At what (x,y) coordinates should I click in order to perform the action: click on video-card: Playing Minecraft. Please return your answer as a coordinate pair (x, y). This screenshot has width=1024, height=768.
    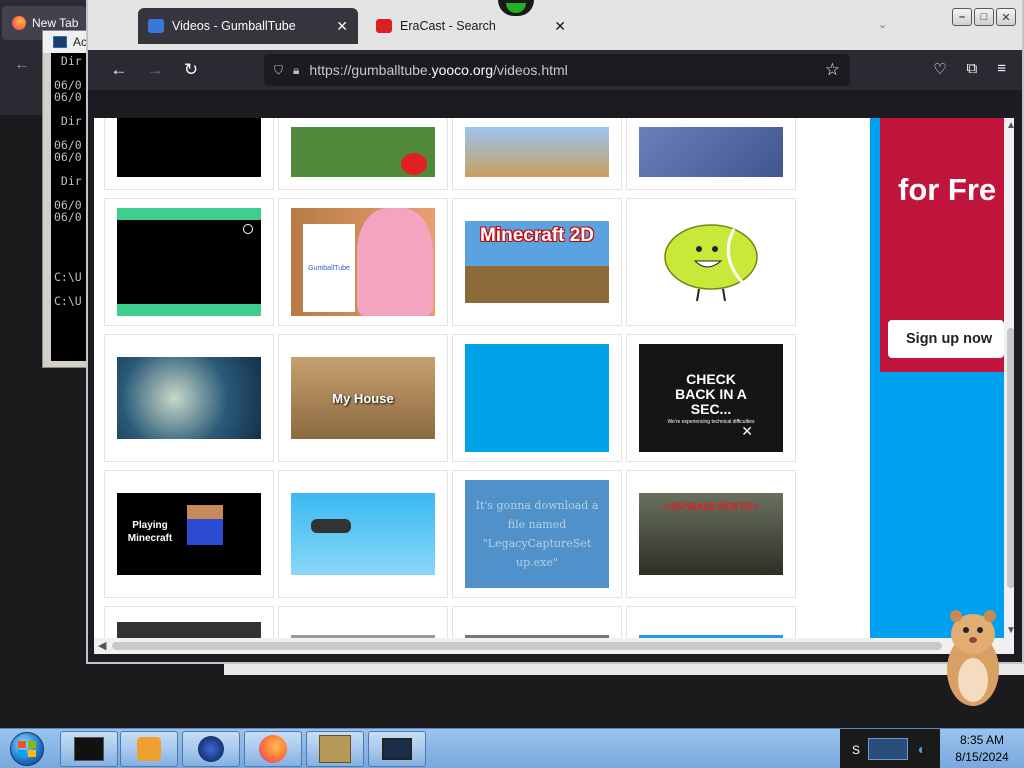
    Looking at the image, I should click on (189, 534).